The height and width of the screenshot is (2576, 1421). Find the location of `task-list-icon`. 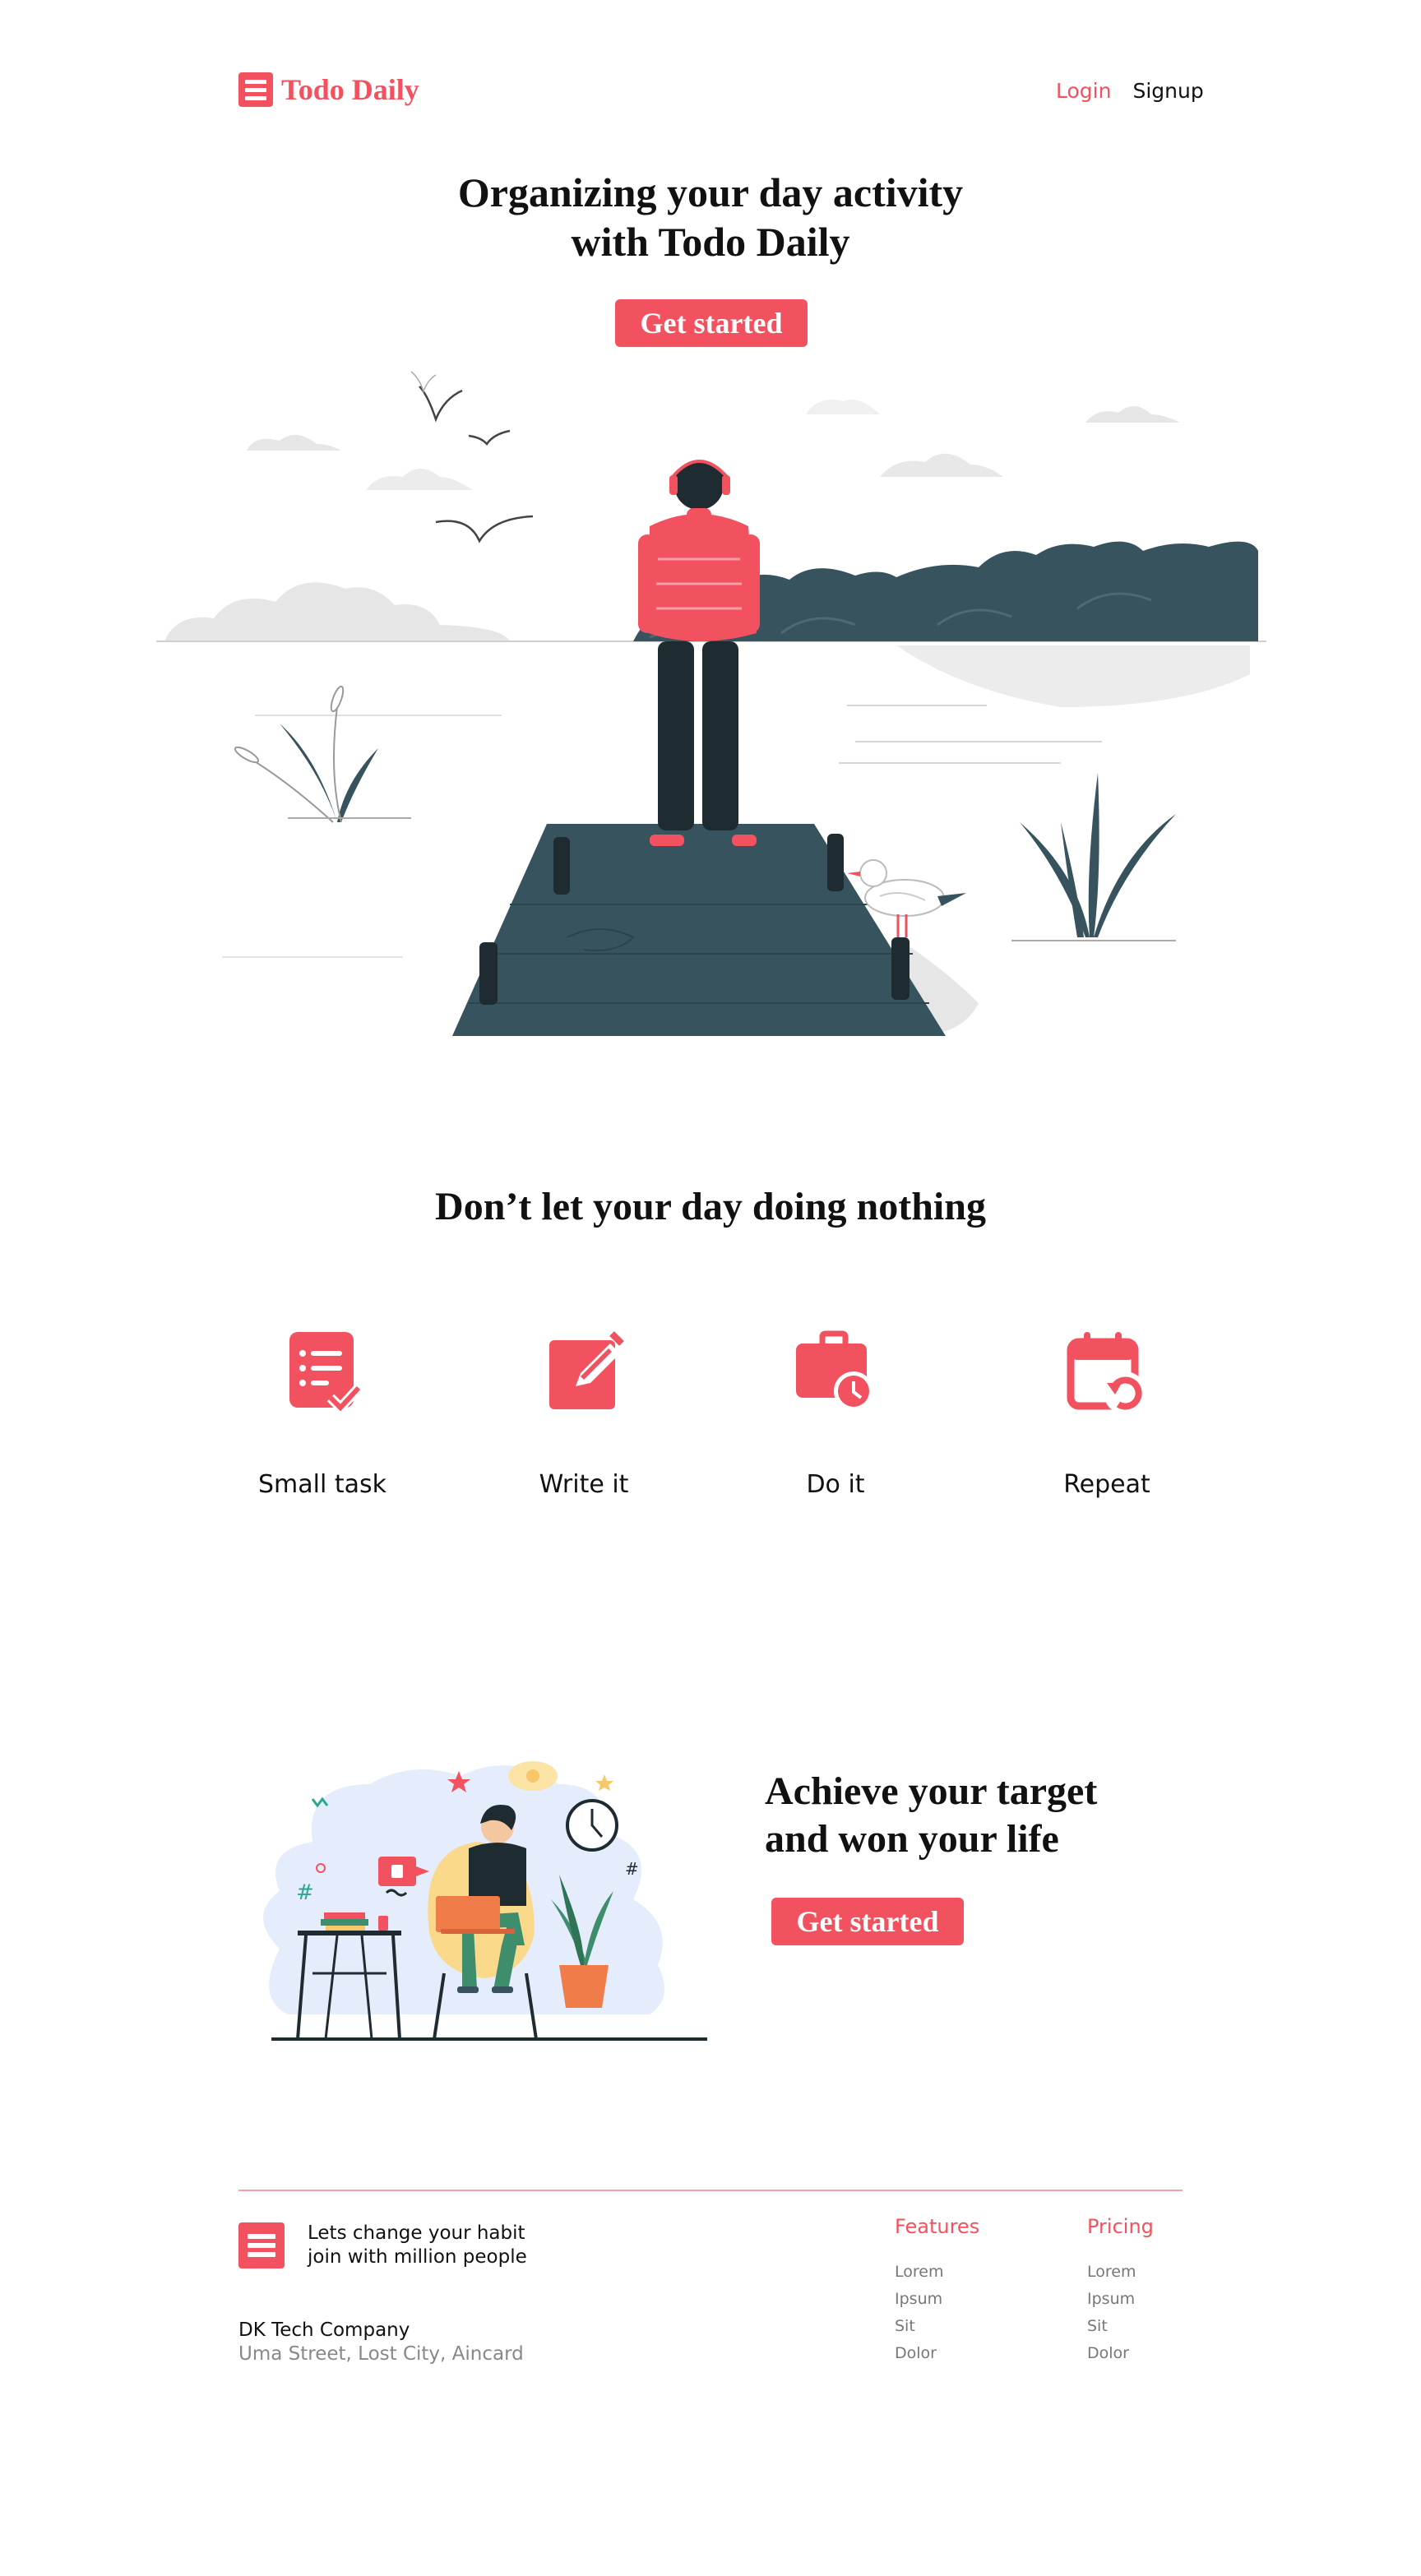

task-list-icon is located at coordinates (326, 1373).